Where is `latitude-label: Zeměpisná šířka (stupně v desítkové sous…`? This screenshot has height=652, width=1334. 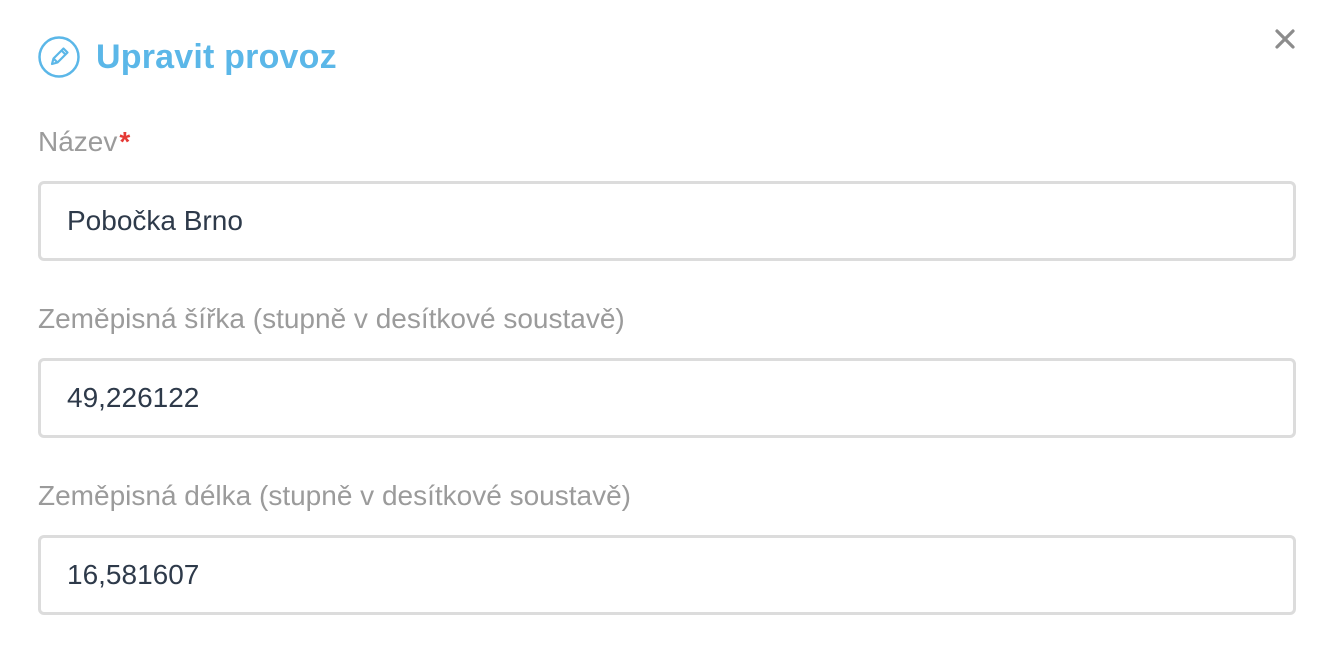
latitude-label: Zeměpisná šířka (stupně v desítkové sous… is located at coordinates (331, 318).